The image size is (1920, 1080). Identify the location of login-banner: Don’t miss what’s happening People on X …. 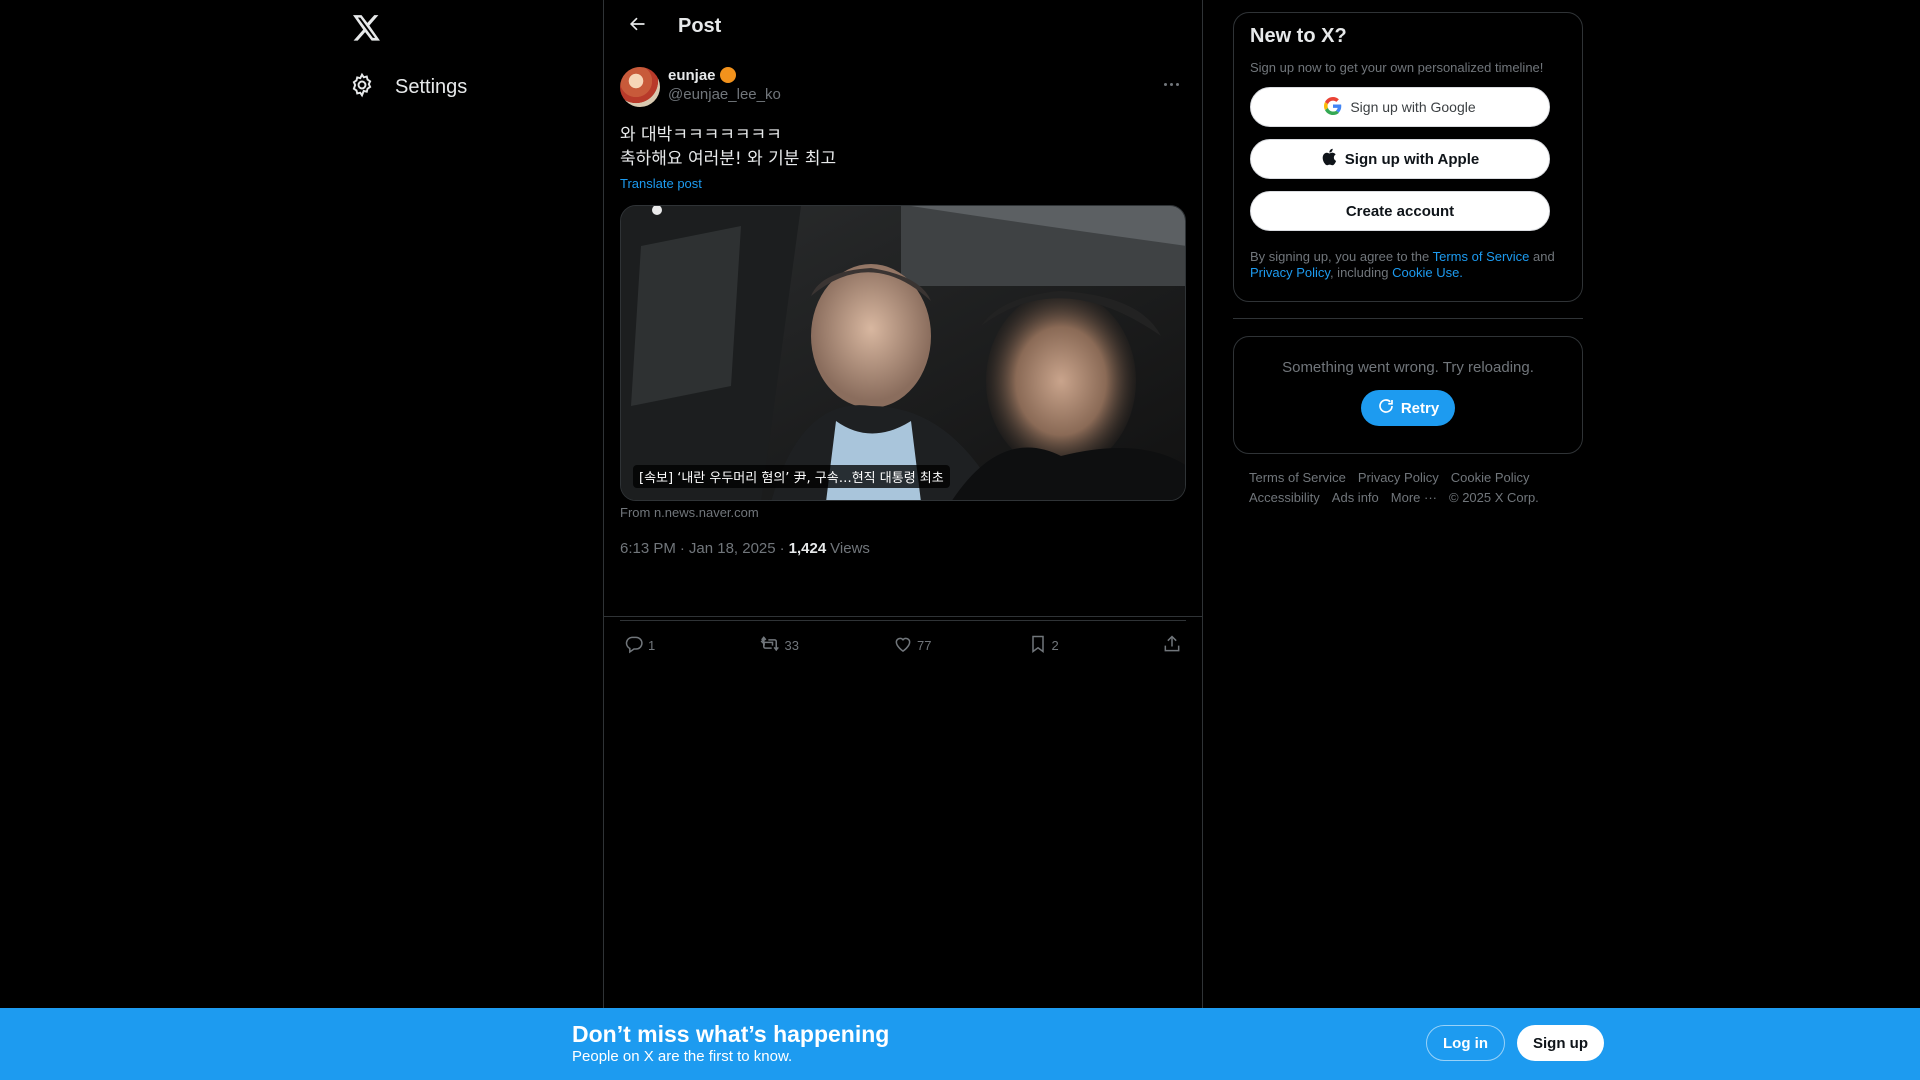
(960, 1044).